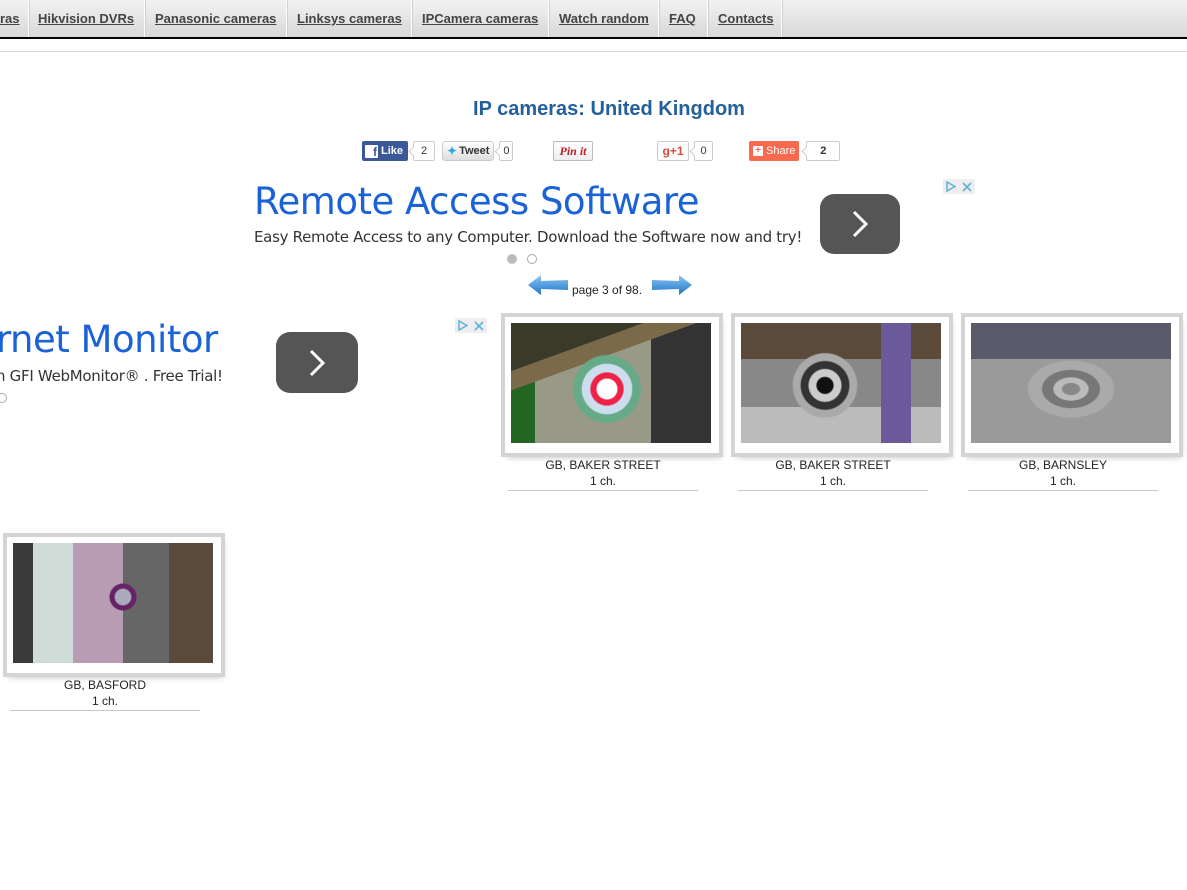 This screenshot has height=890, width=1187. Describe the element at coordinates (105, 685) in the screenshot. I see `camera-location: GB, BASFORD` at that location.